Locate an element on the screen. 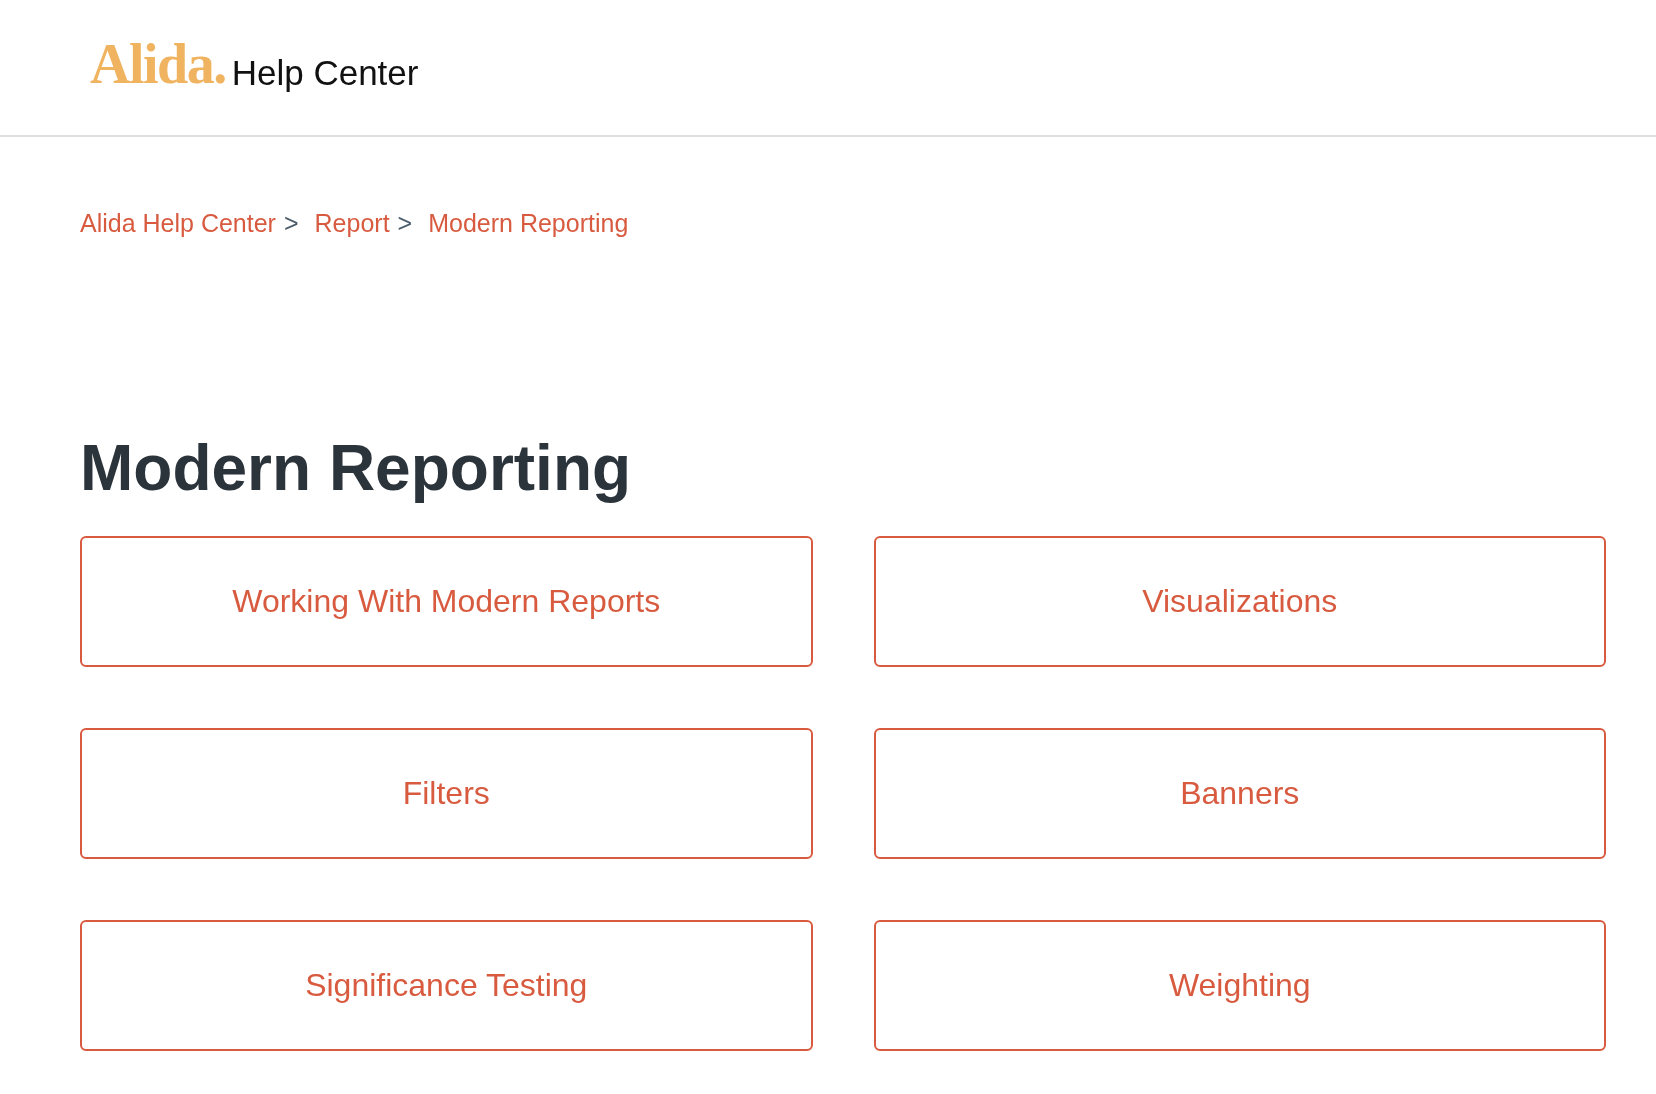  breadcrumb-link: Report is located at coordinates (352, 223).